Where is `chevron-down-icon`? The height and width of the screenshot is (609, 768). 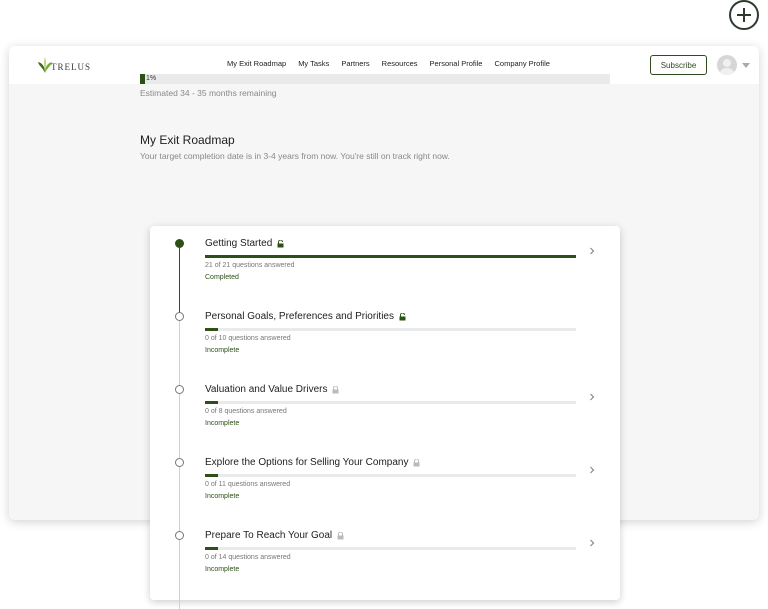 chevron-down-icon is located at coordinates (746, 65).